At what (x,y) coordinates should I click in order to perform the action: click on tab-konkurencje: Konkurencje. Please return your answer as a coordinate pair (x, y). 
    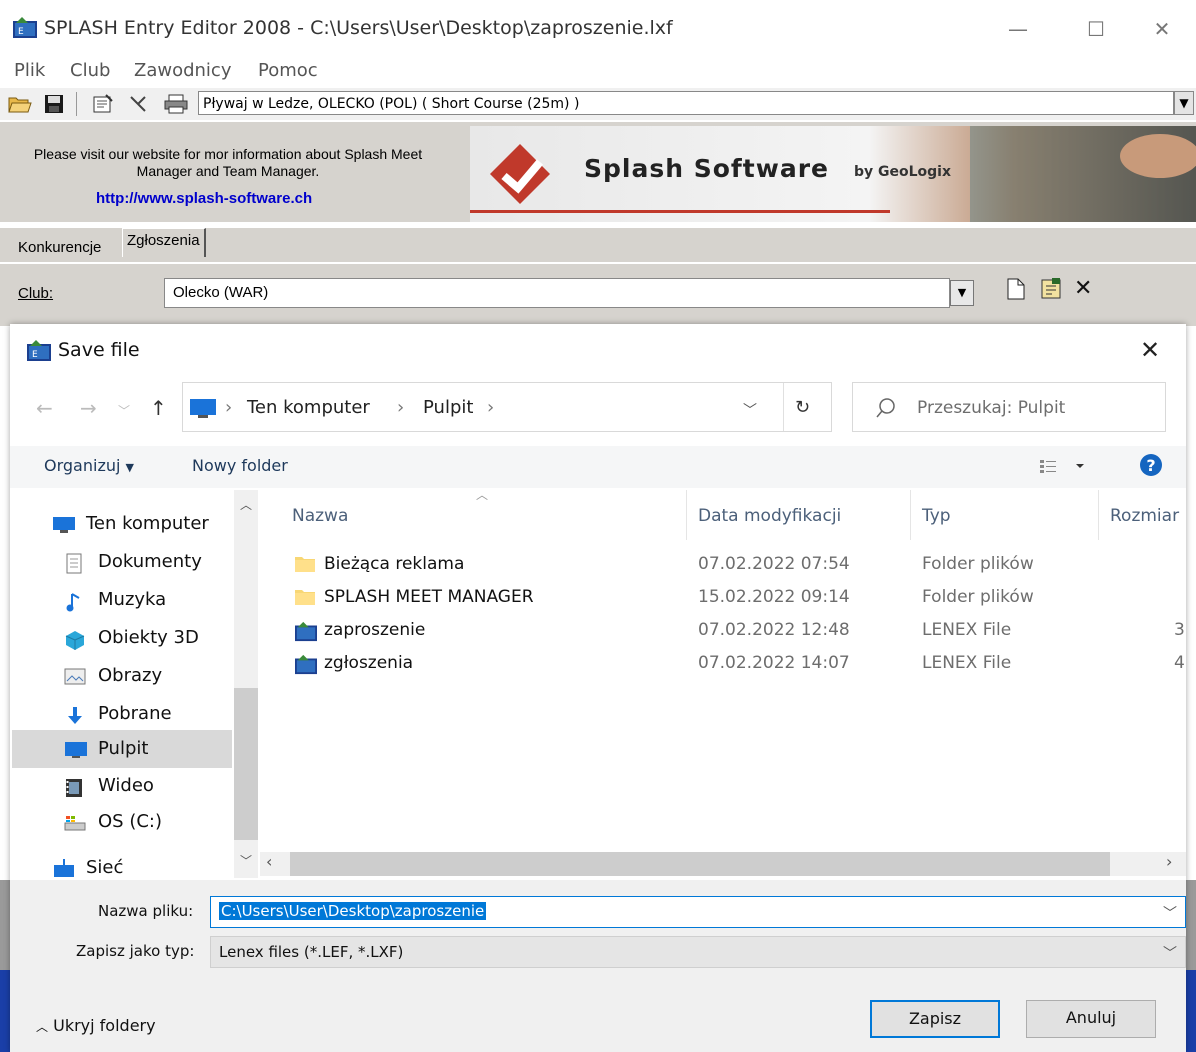
    Looking at the image, I should click on (59, 248).